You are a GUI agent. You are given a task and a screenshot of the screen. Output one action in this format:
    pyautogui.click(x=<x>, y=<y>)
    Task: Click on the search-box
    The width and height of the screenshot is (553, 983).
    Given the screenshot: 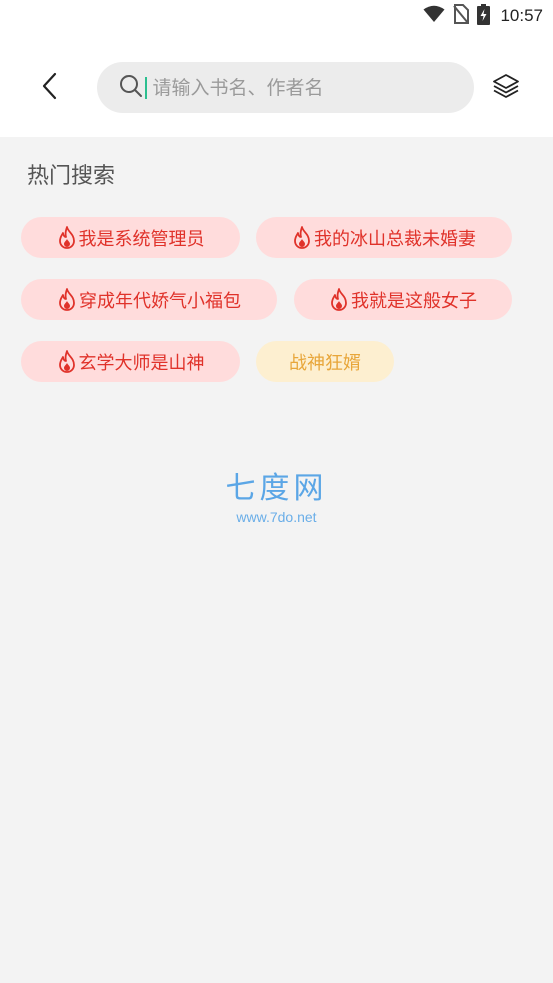 What is the action you would take?
    pyautogui.click(x=285, y=87)
    